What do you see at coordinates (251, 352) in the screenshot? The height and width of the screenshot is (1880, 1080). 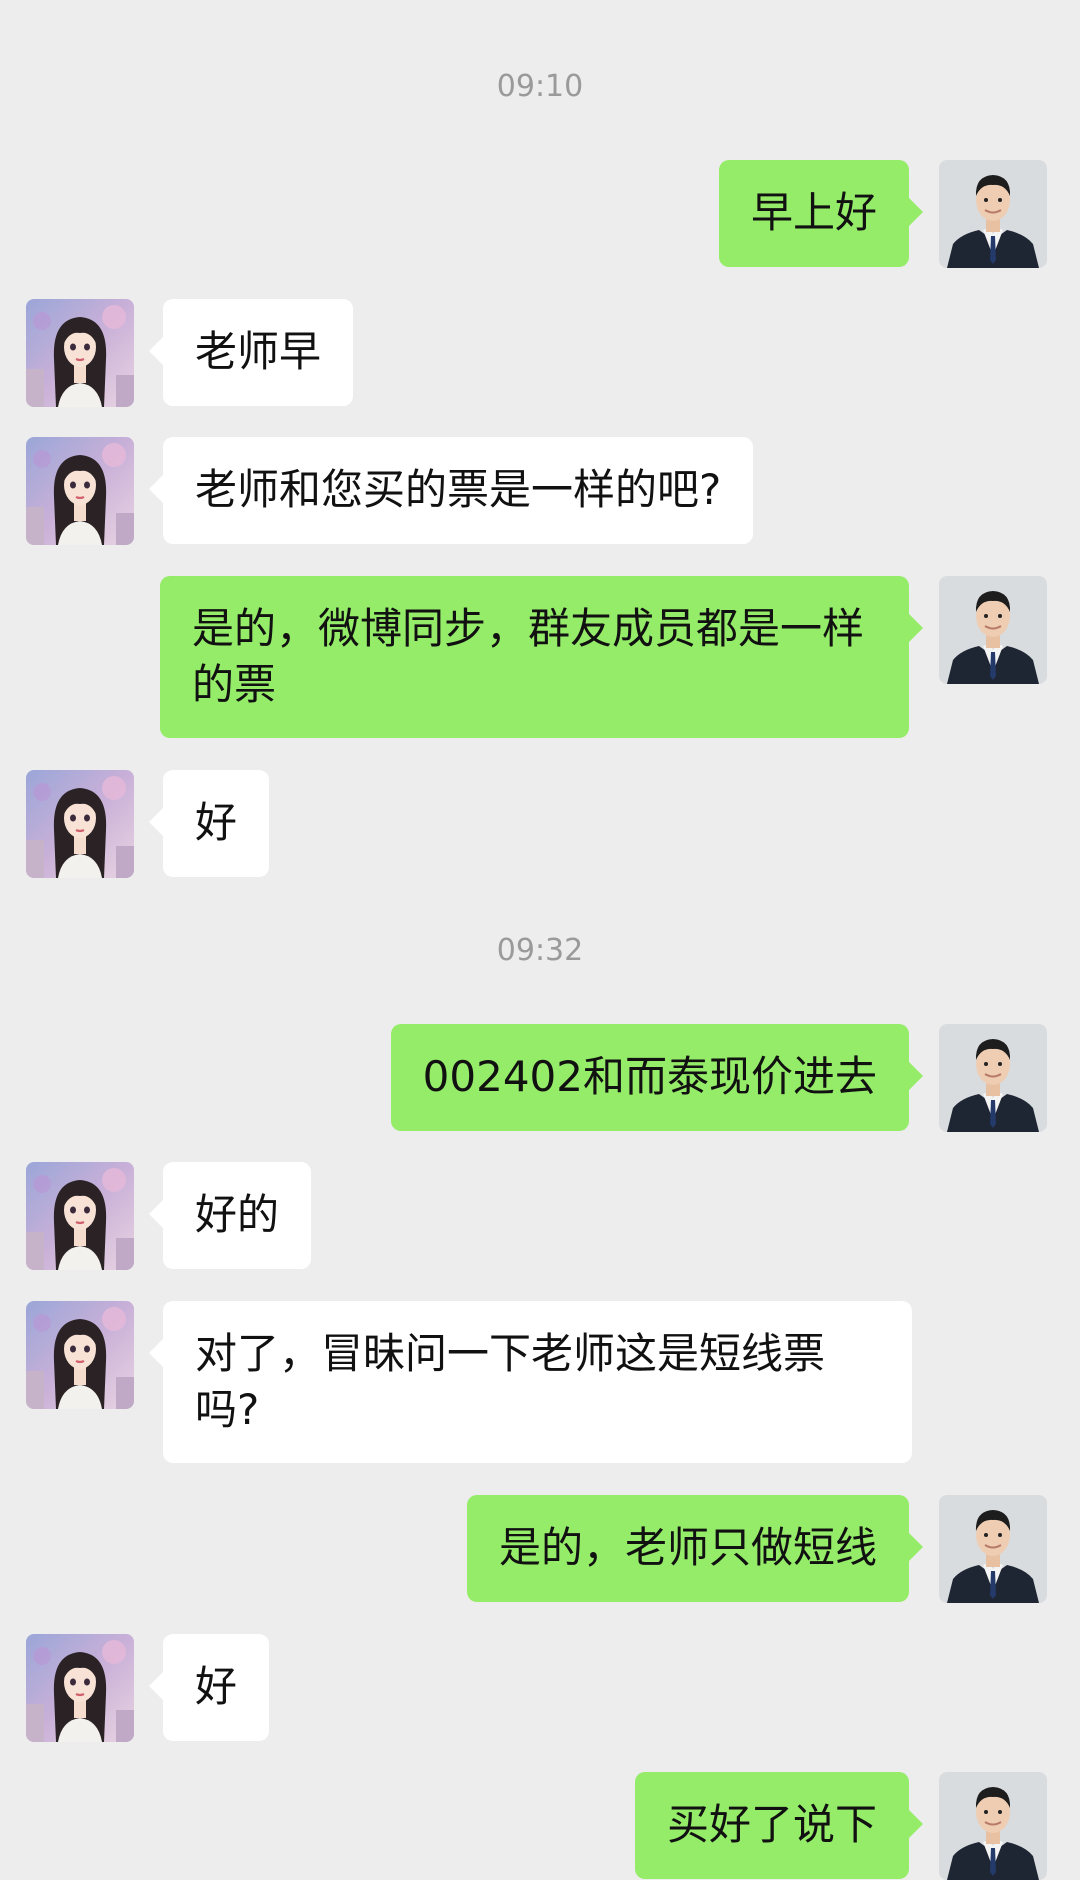 I see `message-bubble-in: 老师早` at bounding box center [251, 352].